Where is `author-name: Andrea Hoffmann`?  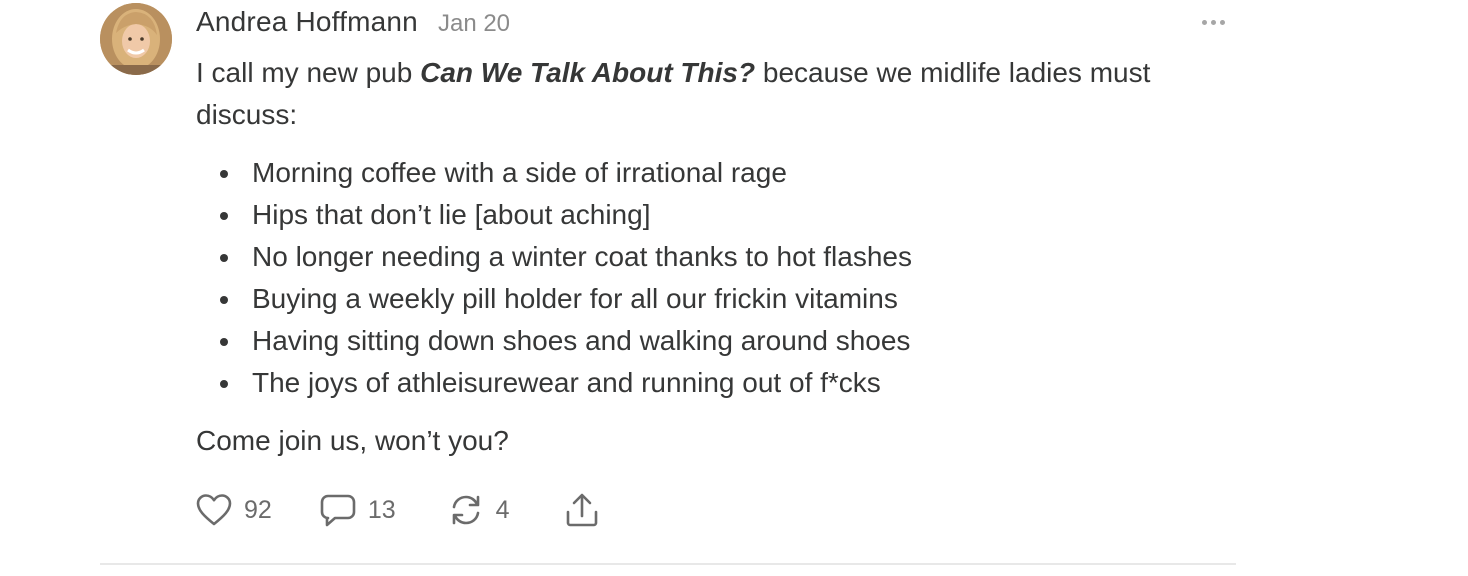
author-name: Andrea Hoffmann is located at coordinates (307, 22).